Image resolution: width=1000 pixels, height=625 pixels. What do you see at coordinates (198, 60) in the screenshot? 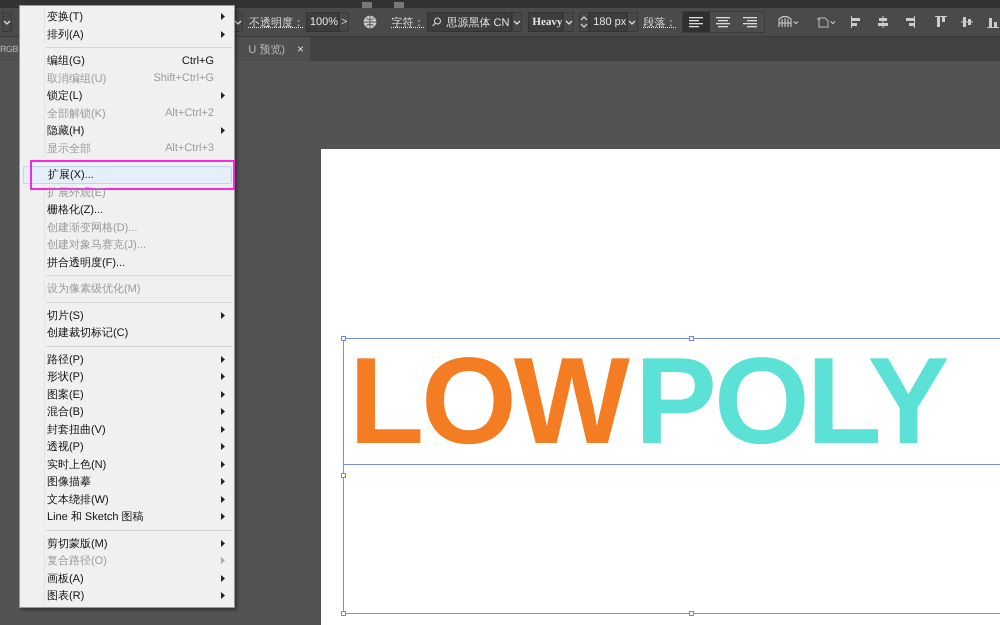
I see `shortcut-label: Ctrl+G` at bounding box center [198, 60].